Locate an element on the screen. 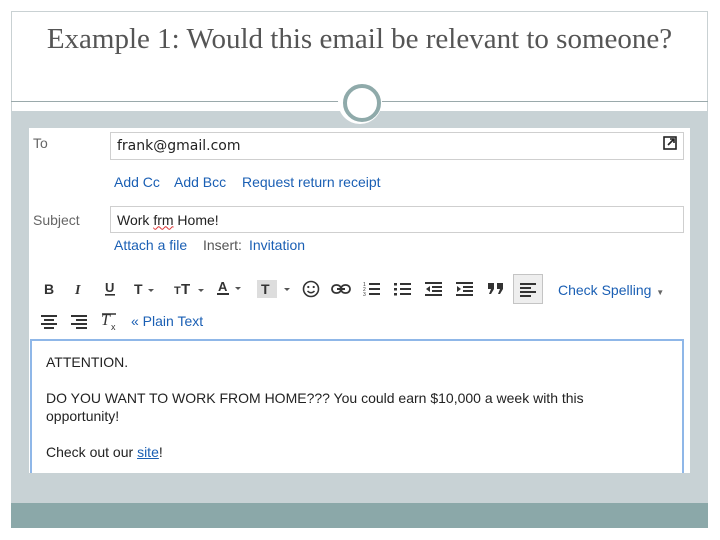  svg-text: x is located at coordinates (113, 326).